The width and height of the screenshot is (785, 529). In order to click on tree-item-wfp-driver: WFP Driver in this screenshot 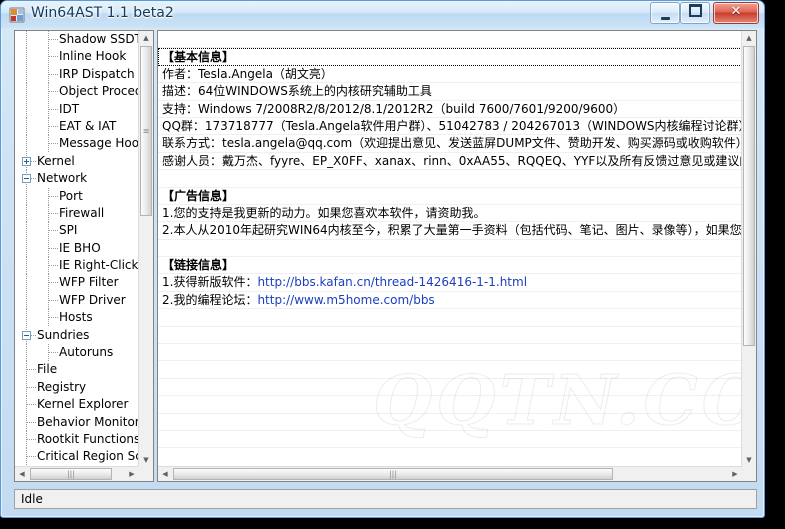, I will do `click(77, 300)`.